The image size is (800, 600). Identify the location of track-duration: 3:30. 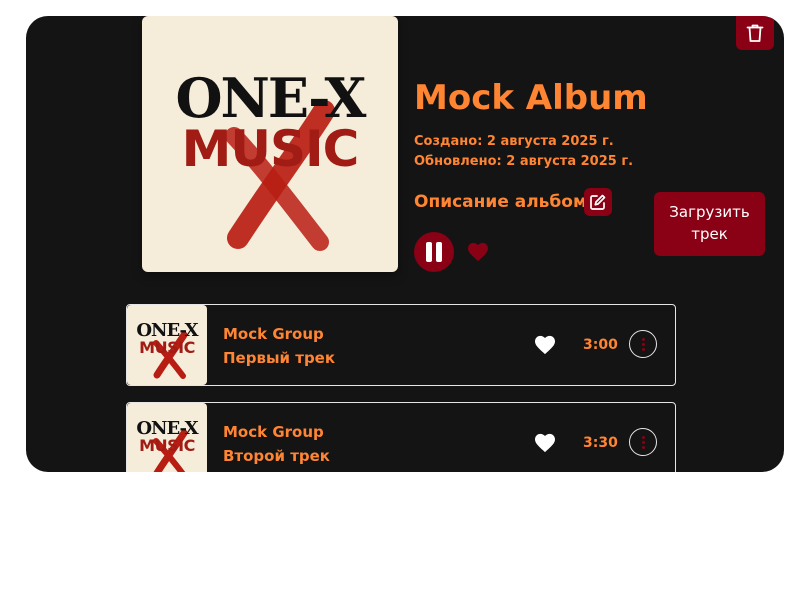
(600, 443).